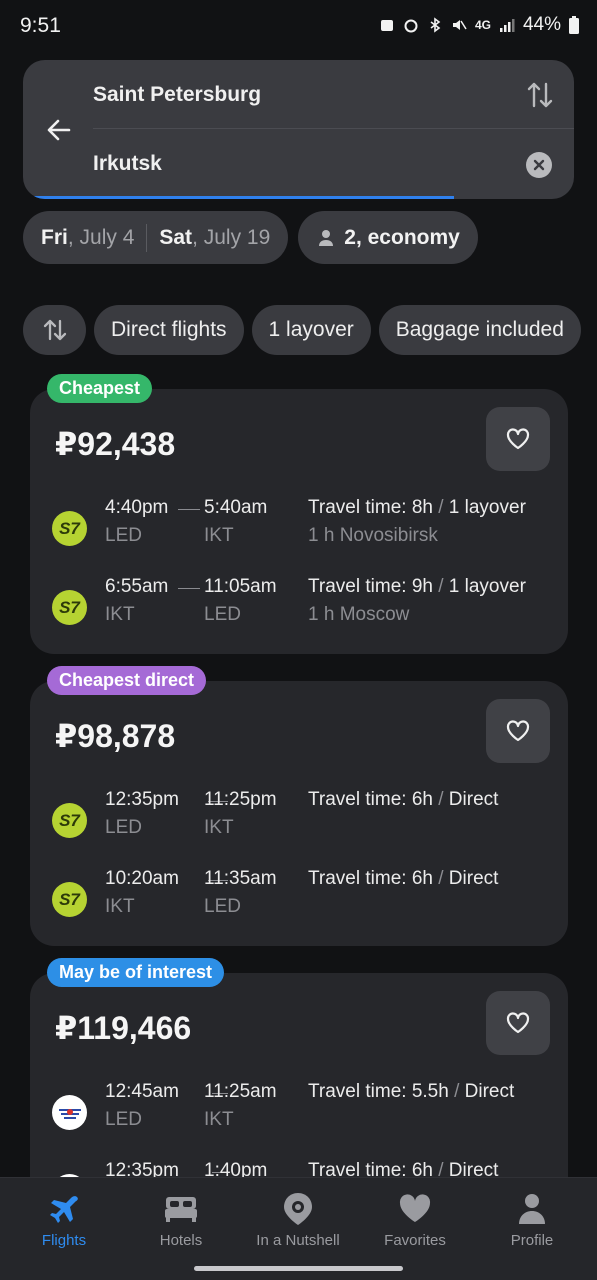  I want to click on departure-time: 10:20am, so click(142, 878).